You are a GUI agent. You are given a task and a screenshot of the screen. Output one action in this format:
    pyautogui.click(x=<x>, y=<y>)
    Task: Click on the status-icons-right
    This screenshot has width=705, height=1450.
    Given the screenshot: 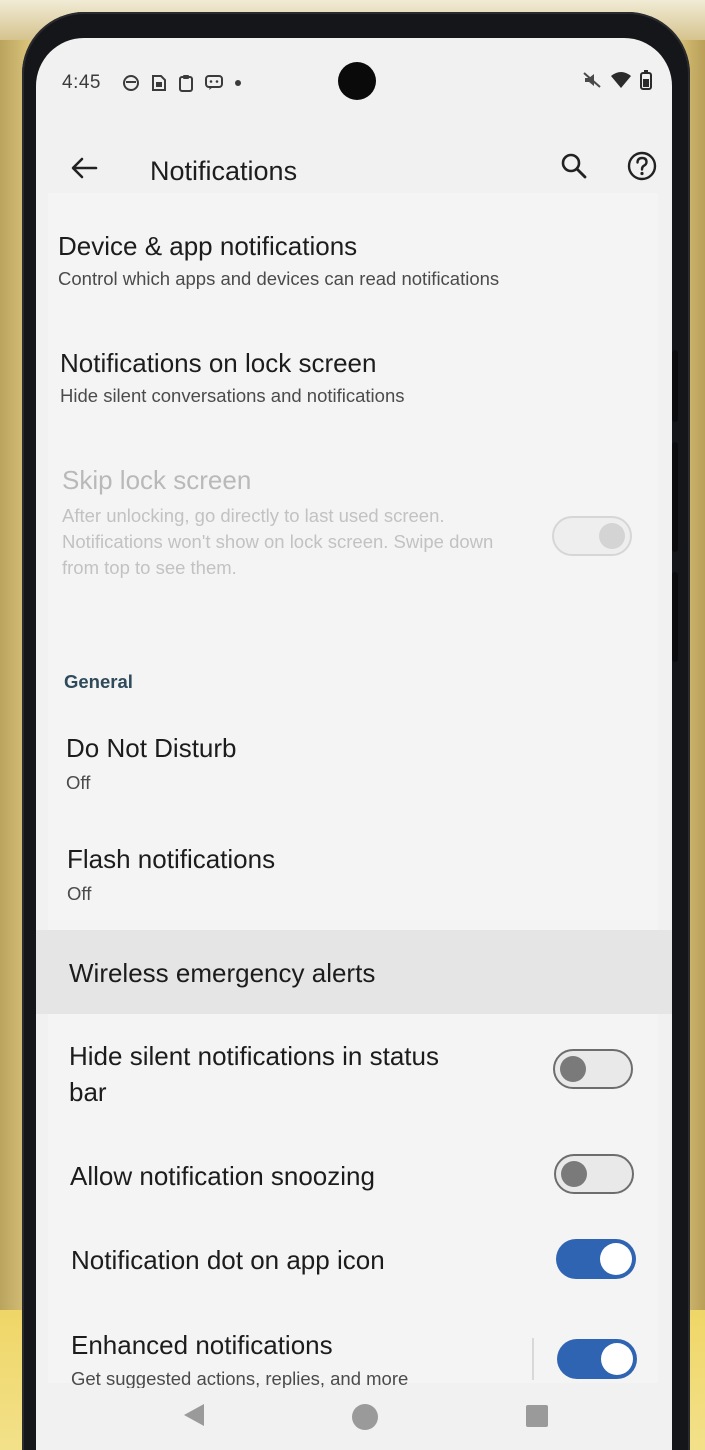 What is the action you would take?
    pyautogui.click(x=617, y=80)
    